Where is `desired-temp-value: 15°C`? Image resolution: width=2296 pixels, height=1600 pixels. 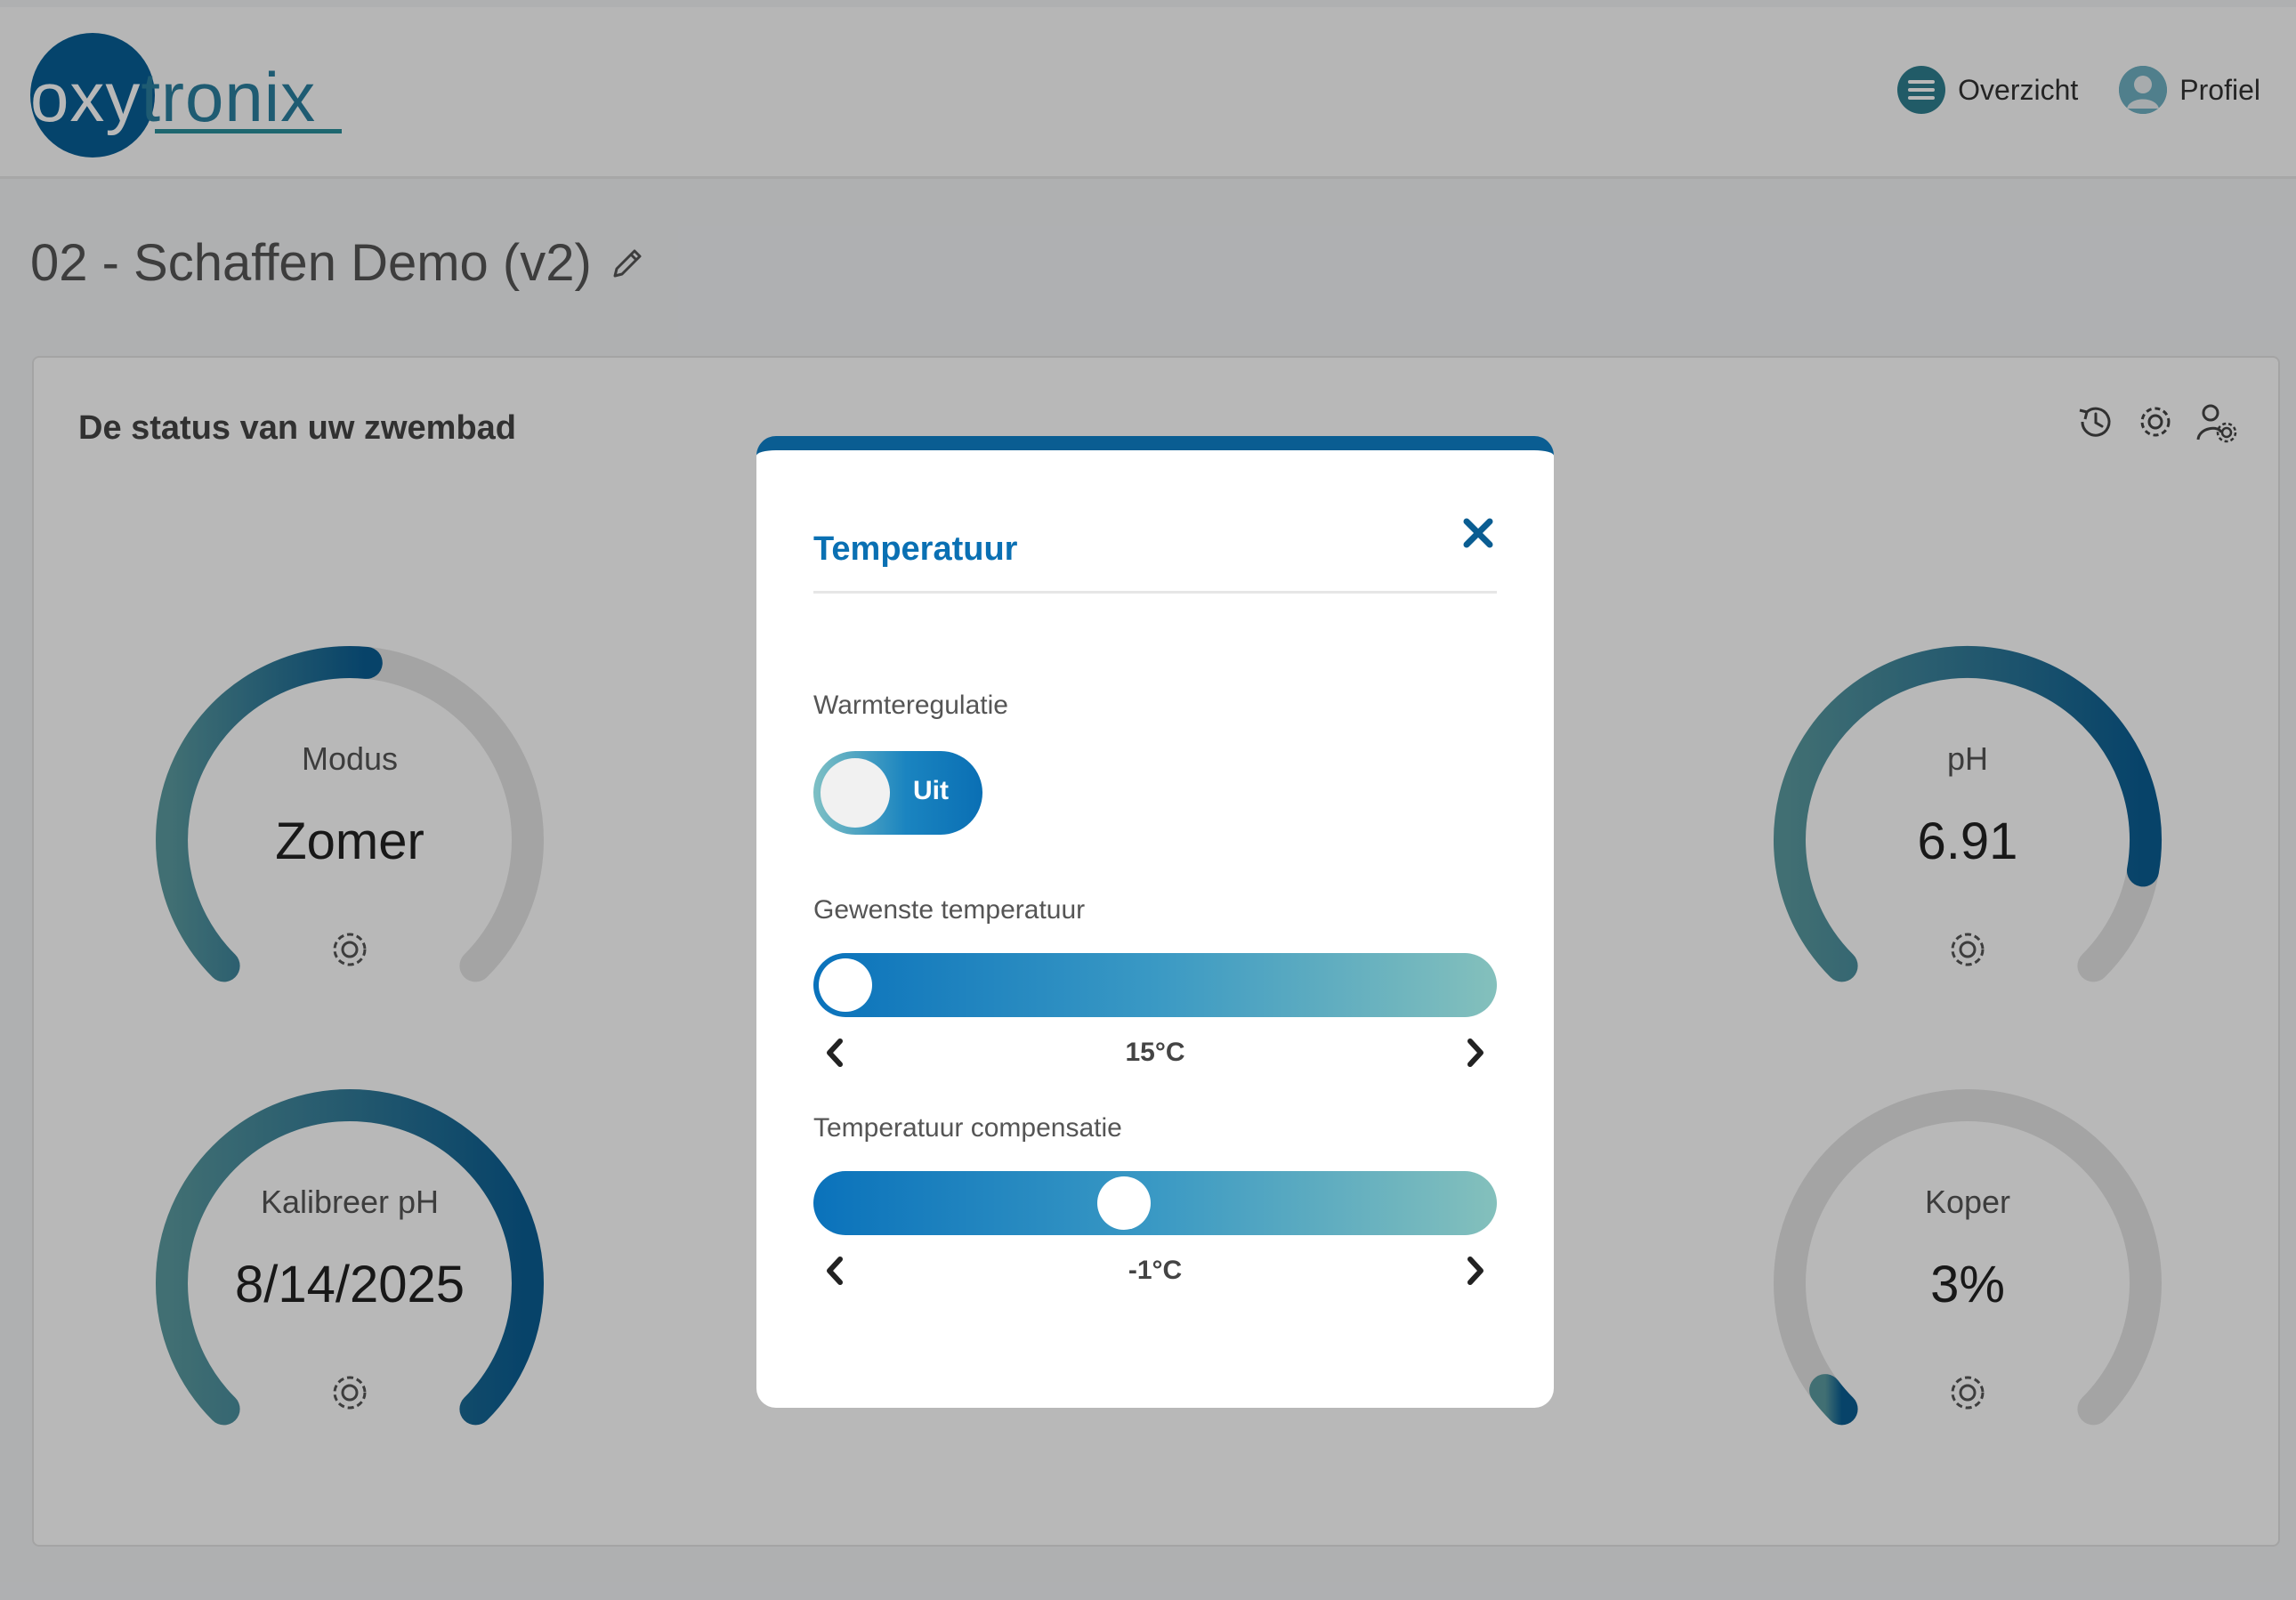
desired-temp-value: 15°C is located at coordinates (1155, 1052).